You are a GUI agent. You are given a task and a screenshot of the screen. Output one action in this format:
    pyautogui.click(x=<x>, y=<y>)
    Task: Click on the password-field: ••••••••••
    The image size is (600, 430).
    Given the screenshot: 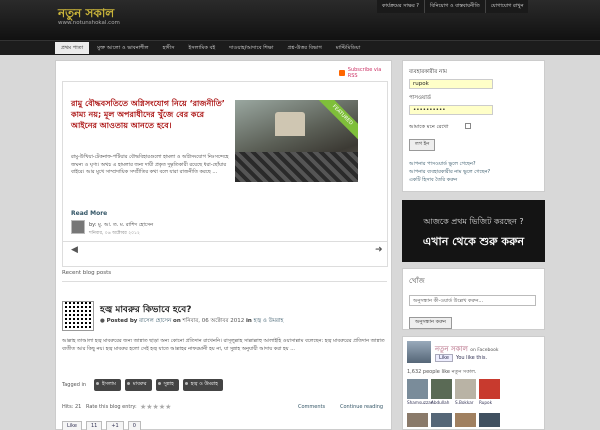 What is the action you would take?
    pyautogui.click(x=451, y=110)
    